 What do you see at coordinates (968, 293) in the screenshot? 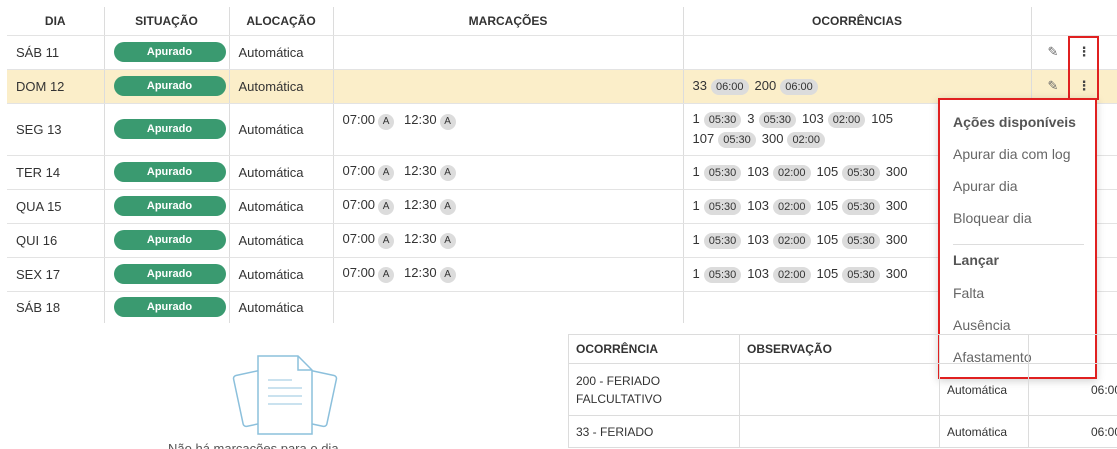
I see `menu-item-falta: Falta` at bounding box center [968, 293].